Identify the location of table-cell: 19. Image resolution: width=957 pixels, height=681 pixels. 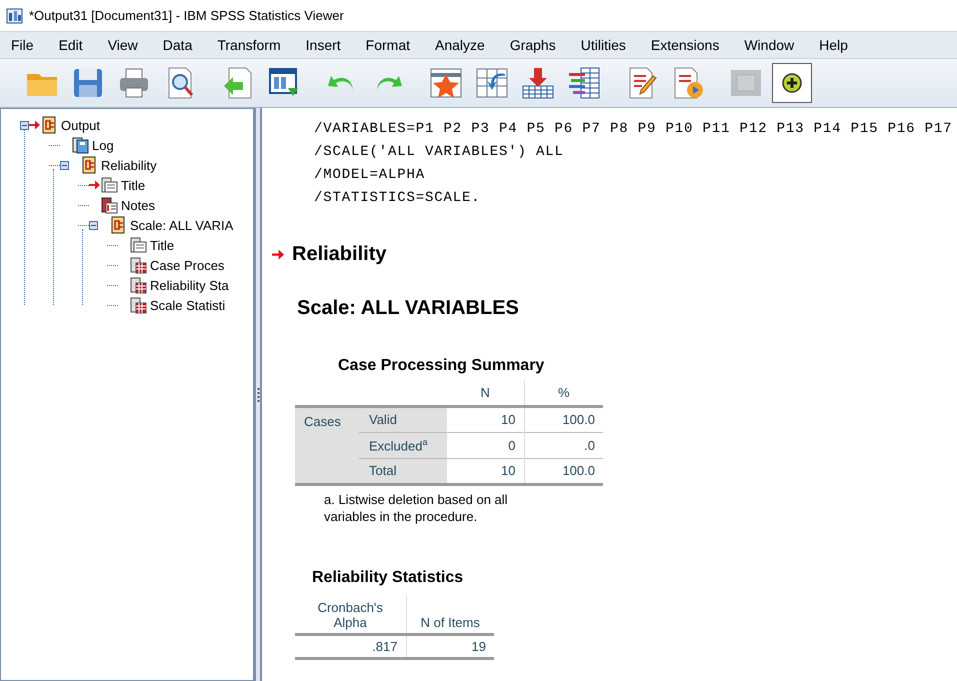
(450, 646).